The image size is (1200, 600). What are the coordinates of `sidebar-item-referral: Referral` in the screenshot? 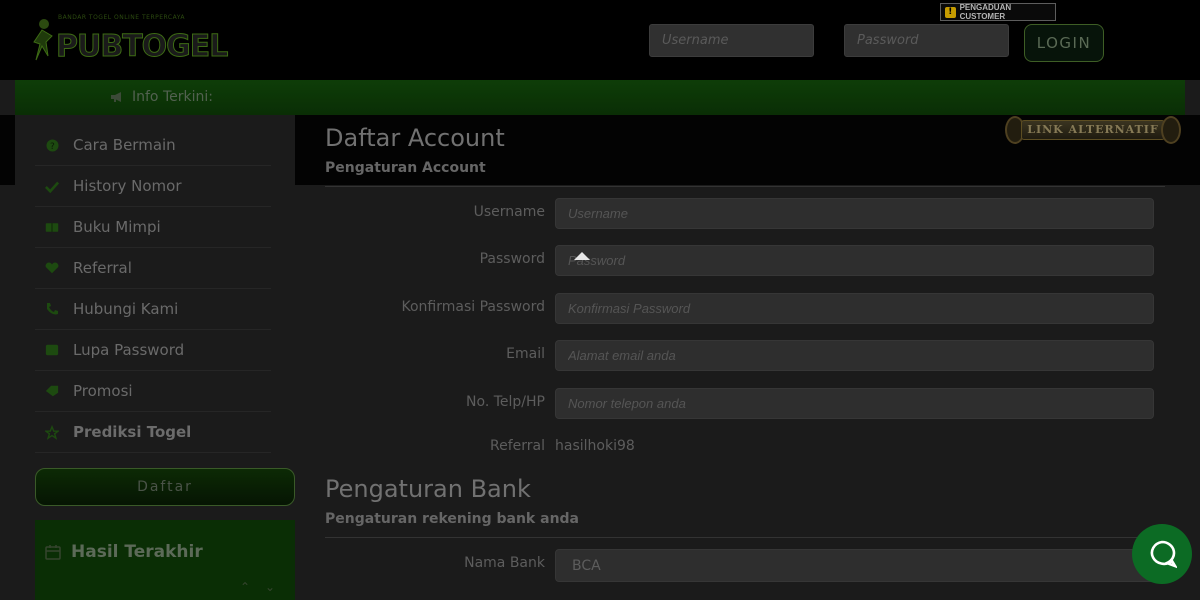 It's located at (153, 268).